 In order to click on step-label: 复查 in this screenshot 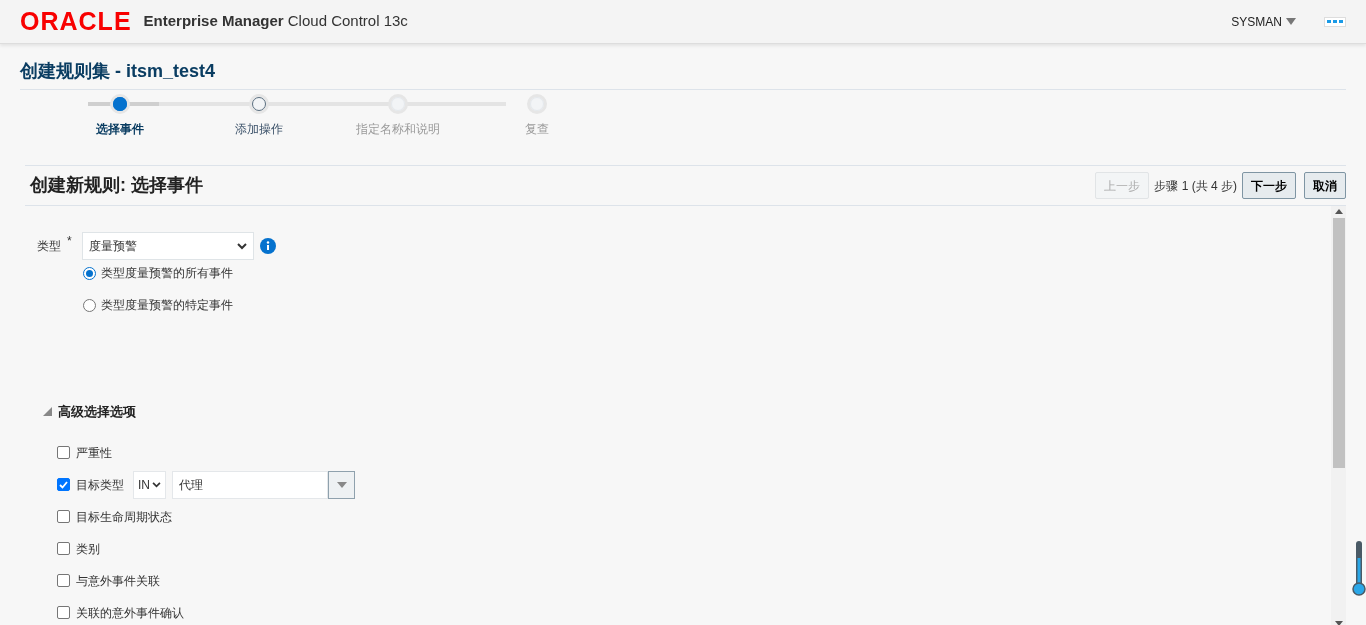, I will do `click(536, 129)`.